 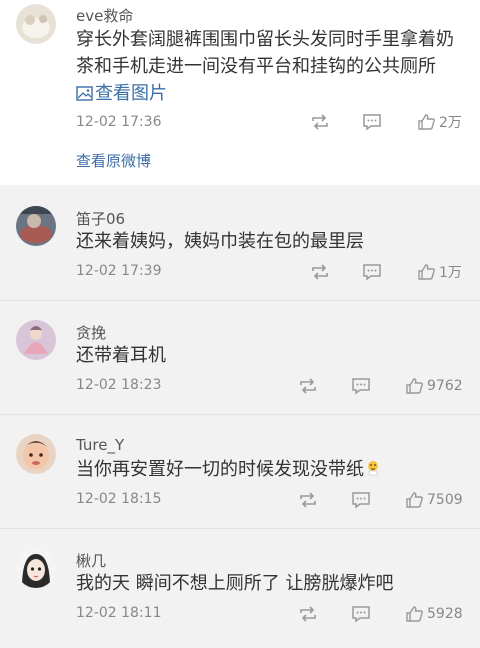 What do you see at coordinates (373, 468) in the screenshot?
I see `emoji-icon` at bounding box center [373, 468].